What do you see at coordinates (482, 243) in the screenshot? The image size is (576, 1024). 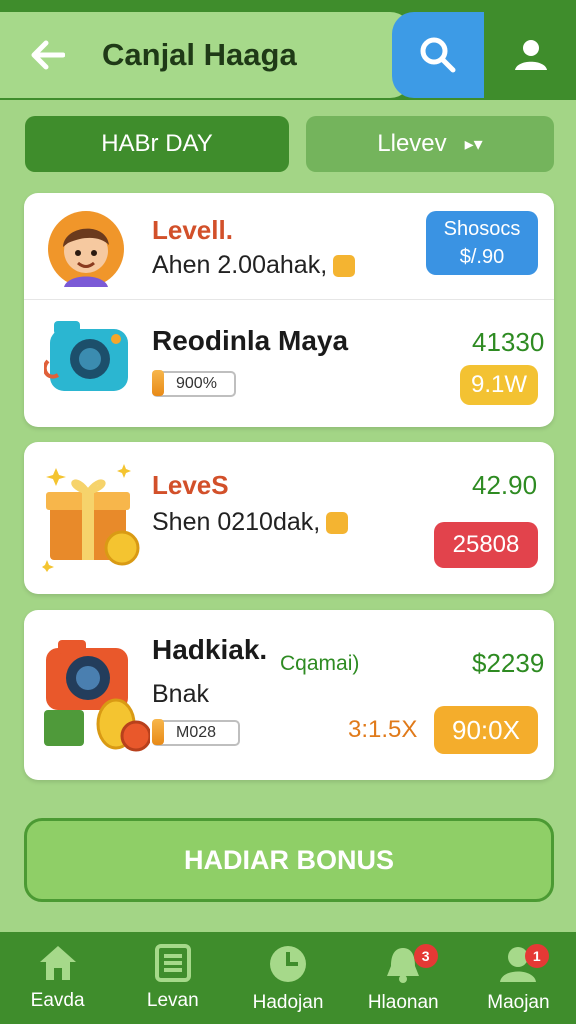 I see `card-1-action-button: Shosocs $/.90` at bounding box center [482, 243].